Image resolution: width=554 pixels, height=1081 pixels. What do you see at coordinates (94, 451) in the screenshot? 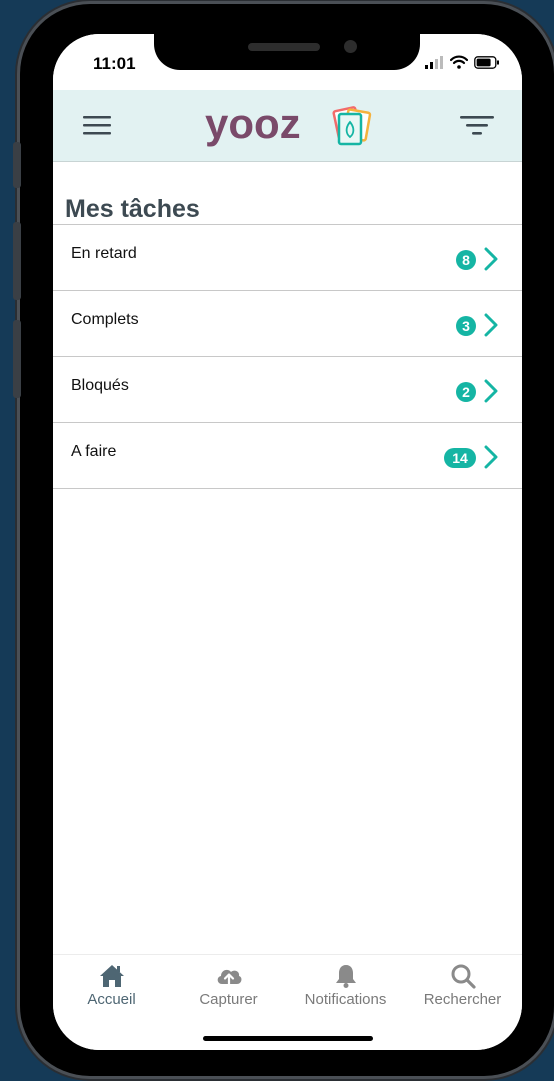
I see `task-label: A faire` at bounding box center [94, 451].